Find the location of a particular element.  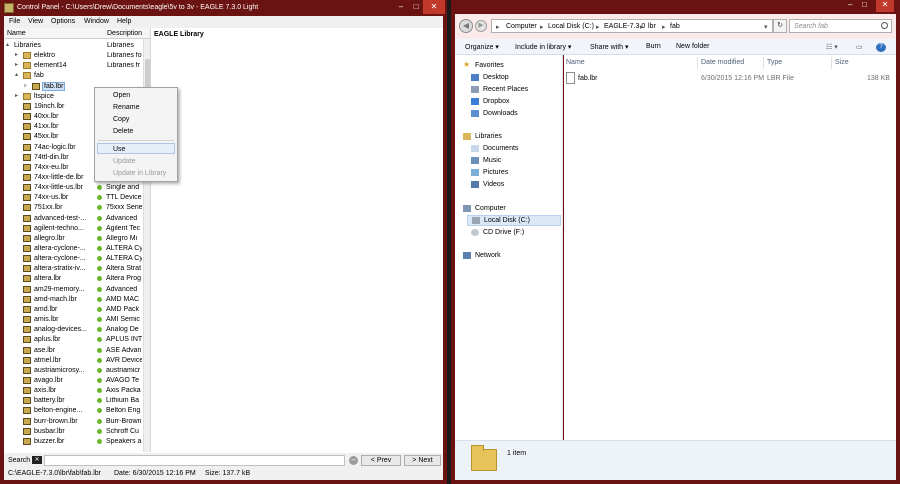

burn-button: Burn is located at coordinates (653, 46).